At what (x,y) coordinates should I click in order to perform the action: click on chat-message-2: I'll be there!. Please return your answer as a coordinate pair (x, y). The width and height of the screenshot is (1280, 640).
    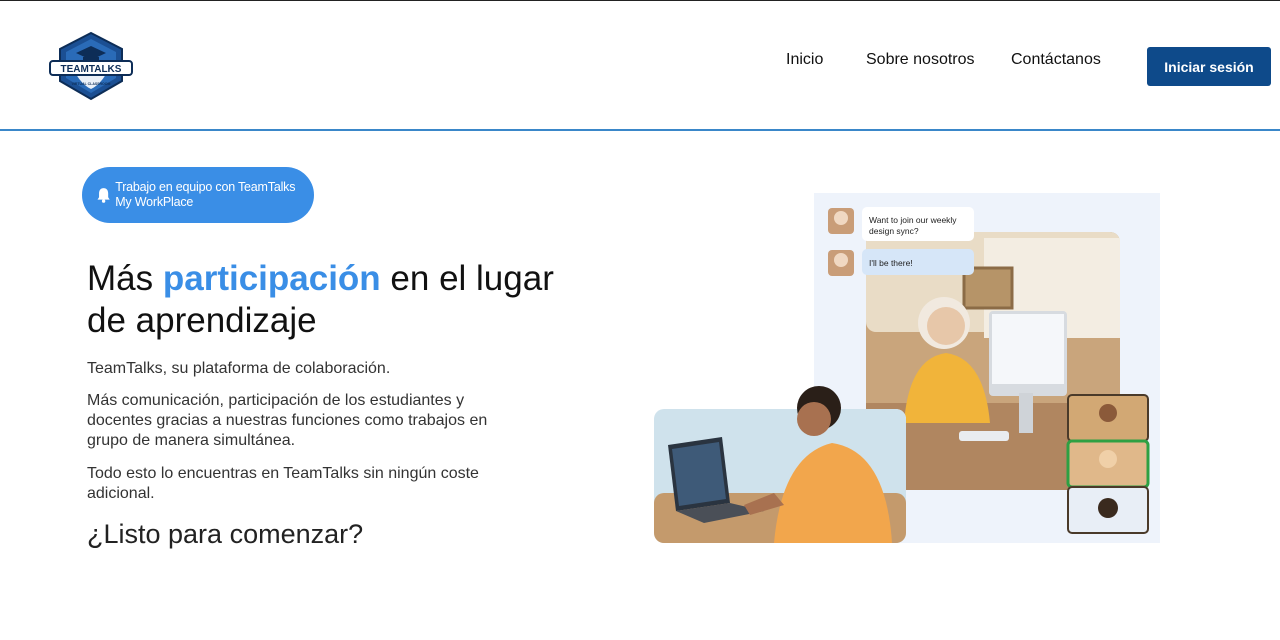
    Looking at the image, I should click on (901, 262).